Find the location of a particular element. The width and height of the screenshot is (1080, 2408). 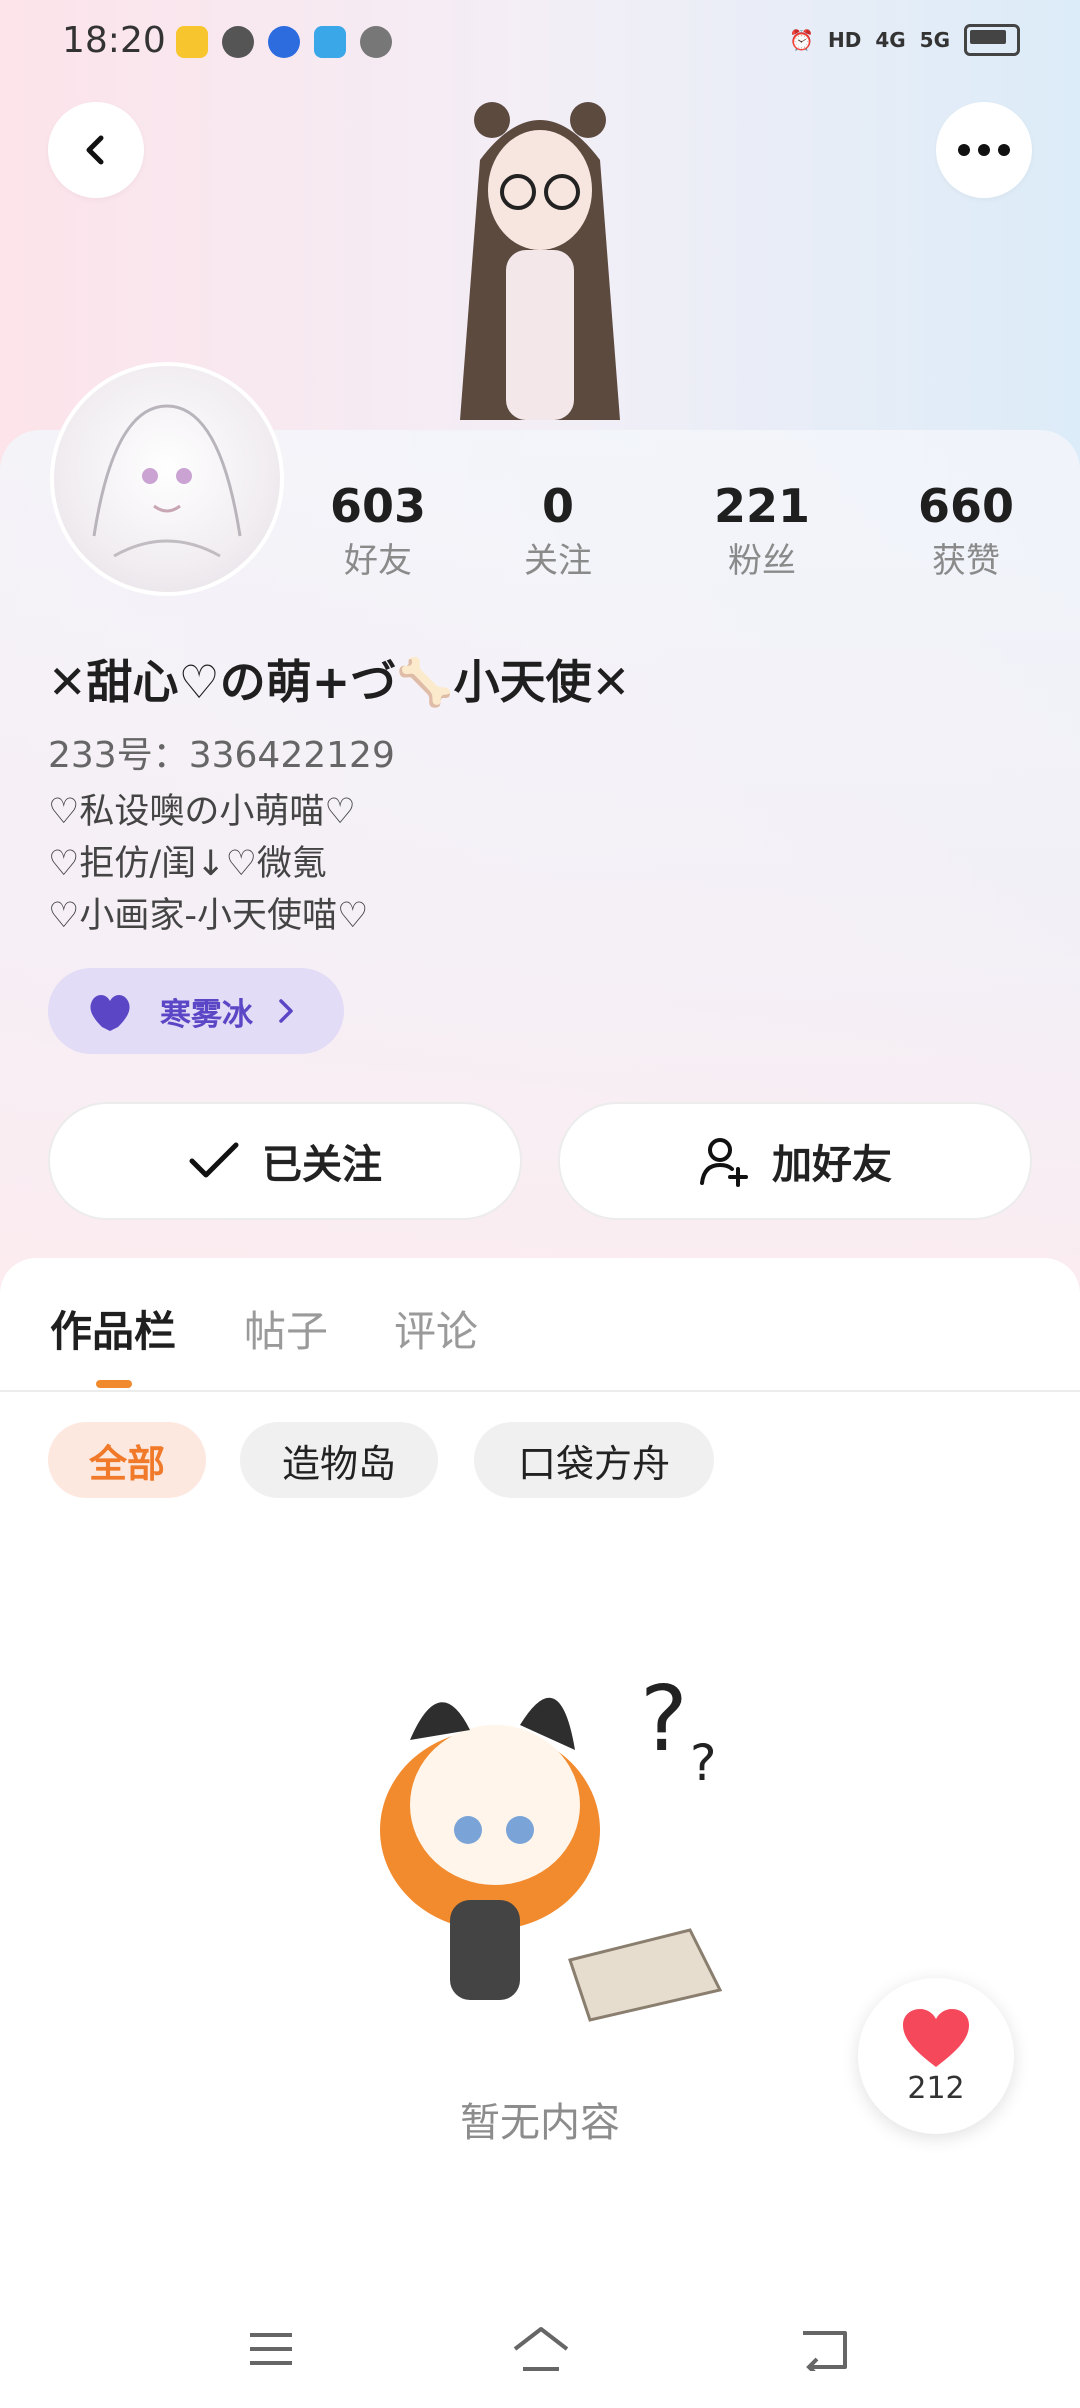

back-button is located at coordinates (96, 150).